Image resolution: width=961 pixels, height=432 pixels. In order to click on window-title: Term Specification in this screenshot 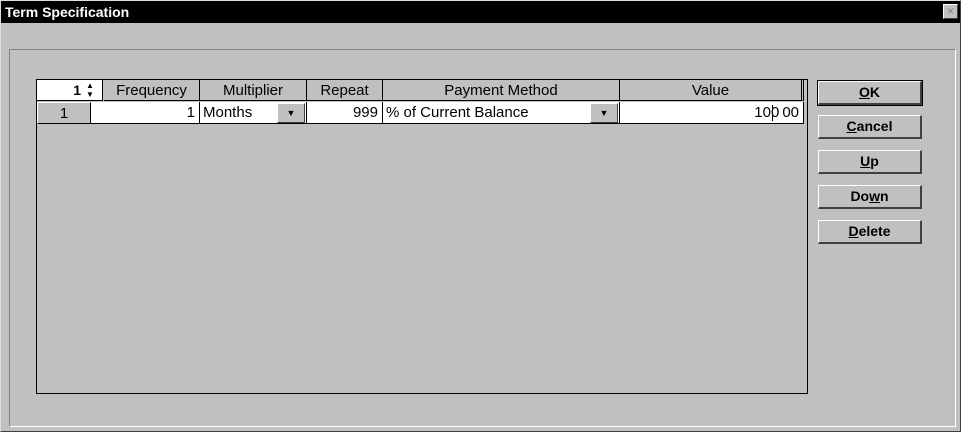, I will do `click(67, 12)`.